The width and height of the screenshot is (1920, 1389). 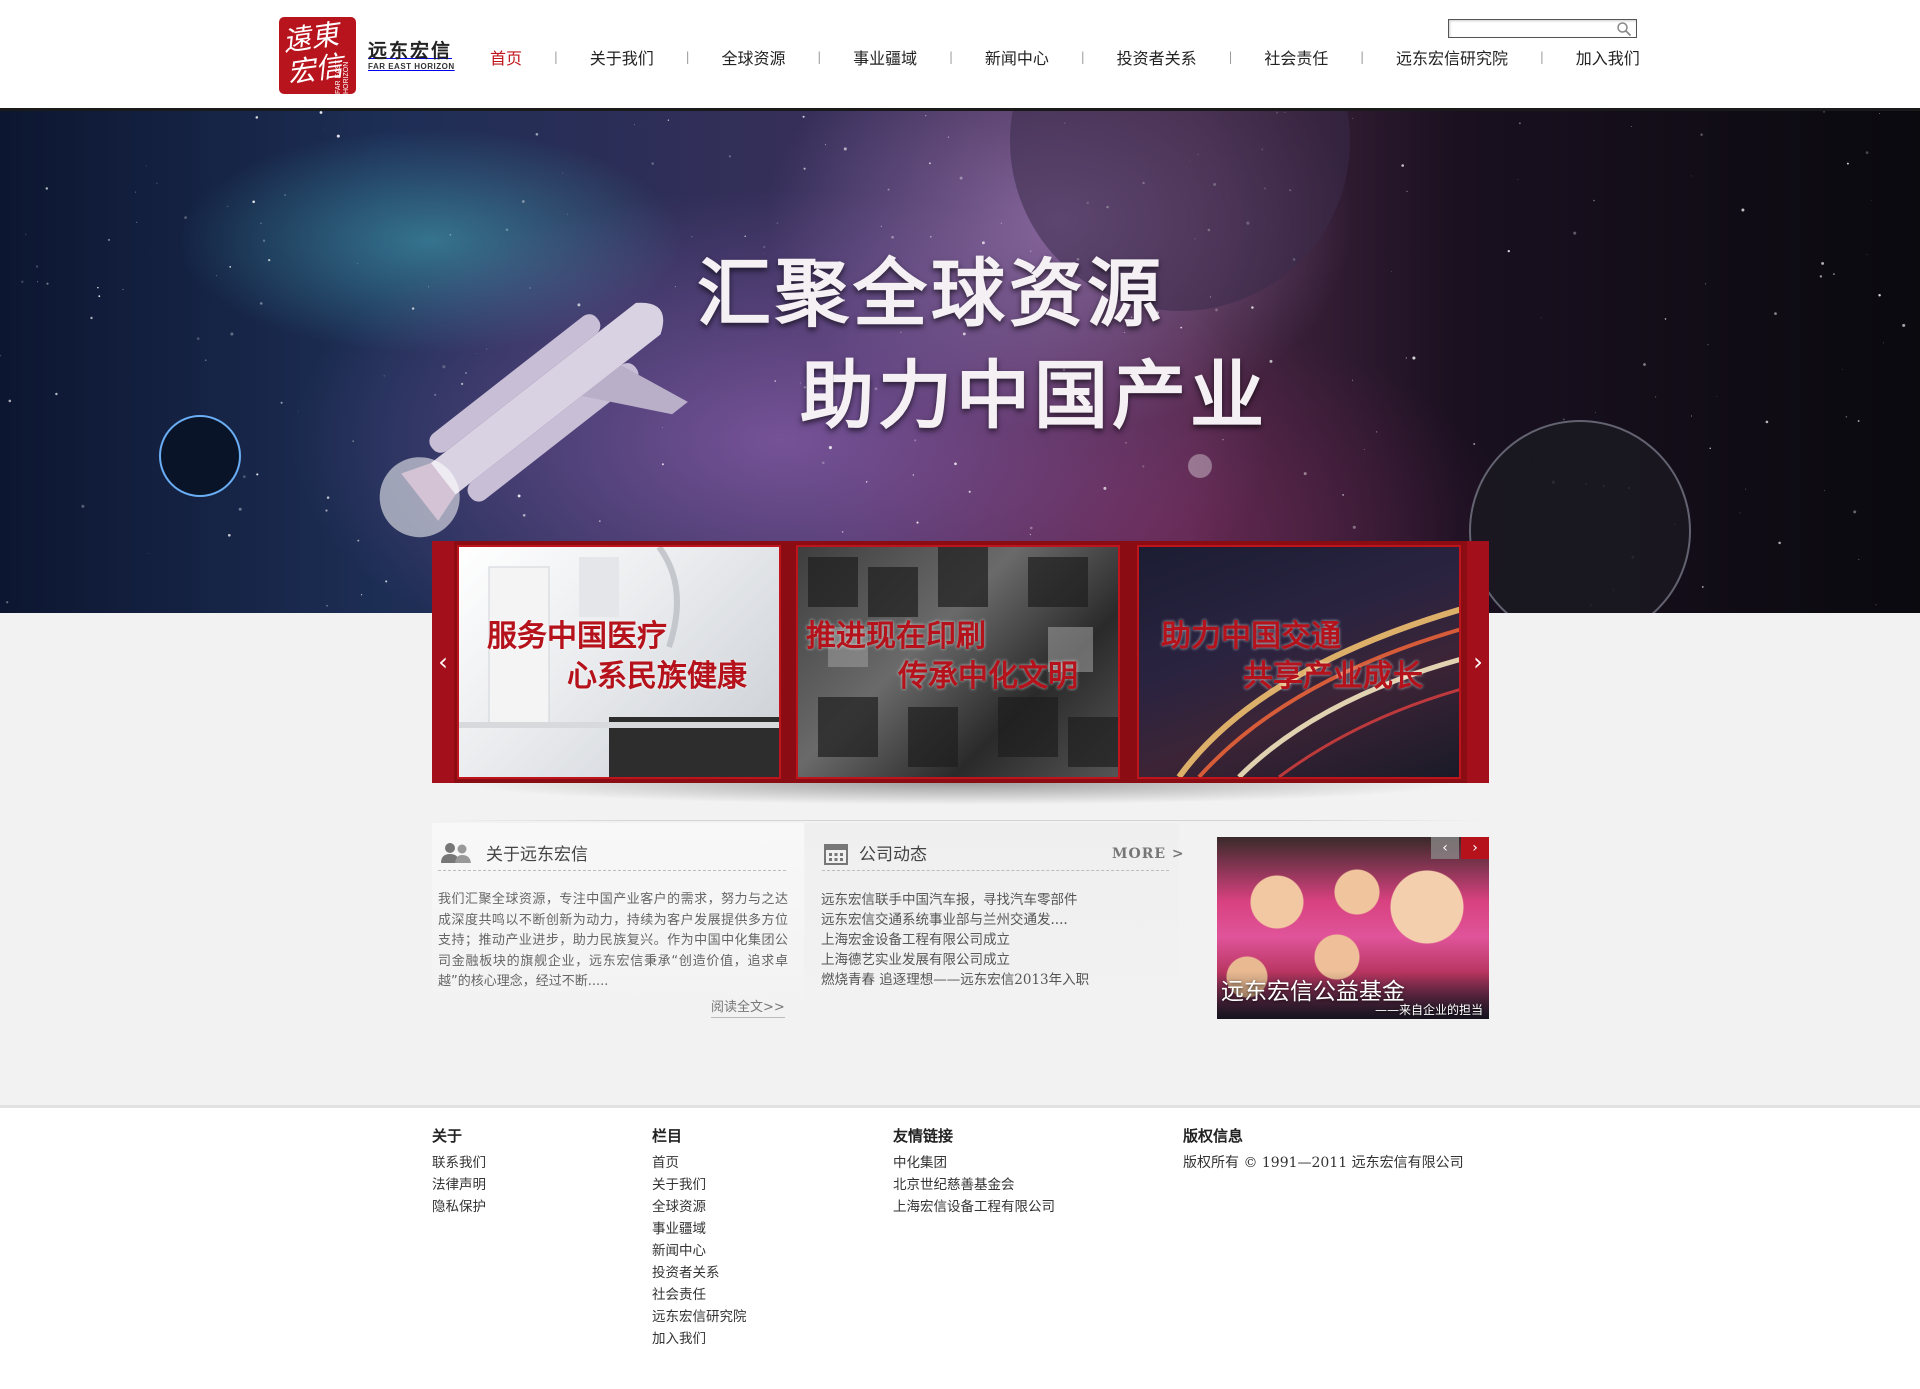 What do you see at coordinates (920, 1163) in the screenshot?
I see `footer-friend-link: 中化集团` at bounding box center [920, 1163].